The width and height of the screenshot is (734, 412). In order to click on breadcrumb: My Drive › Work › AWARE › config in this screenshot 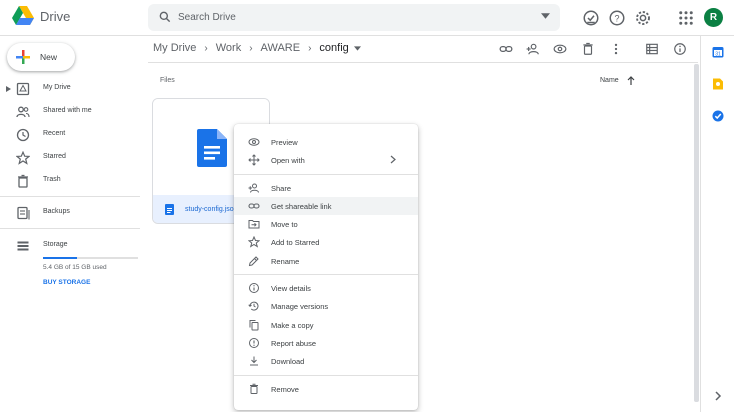, I will do `click(257, 48)`.